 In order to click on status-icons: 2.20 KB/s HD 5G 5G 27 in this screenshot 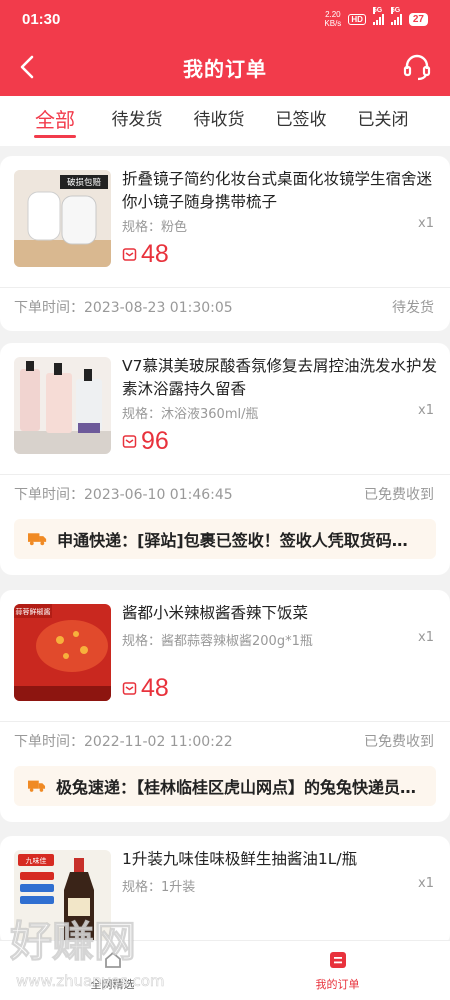, I will do `click(376, 17)`.